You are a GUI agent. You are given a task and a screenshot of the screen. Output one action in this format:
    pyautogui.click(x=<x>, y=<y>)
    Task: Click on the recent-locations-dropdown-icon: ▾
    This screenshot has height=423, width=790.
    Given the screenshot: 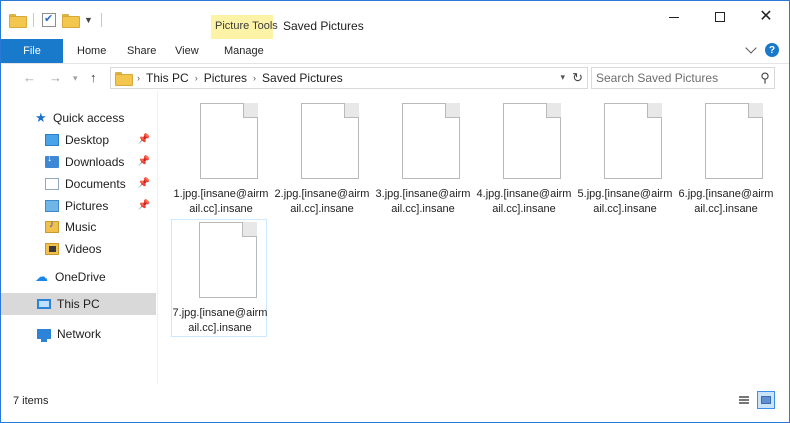 What is the action you would take?
    pyautogui.click(x=75, y=78)
    